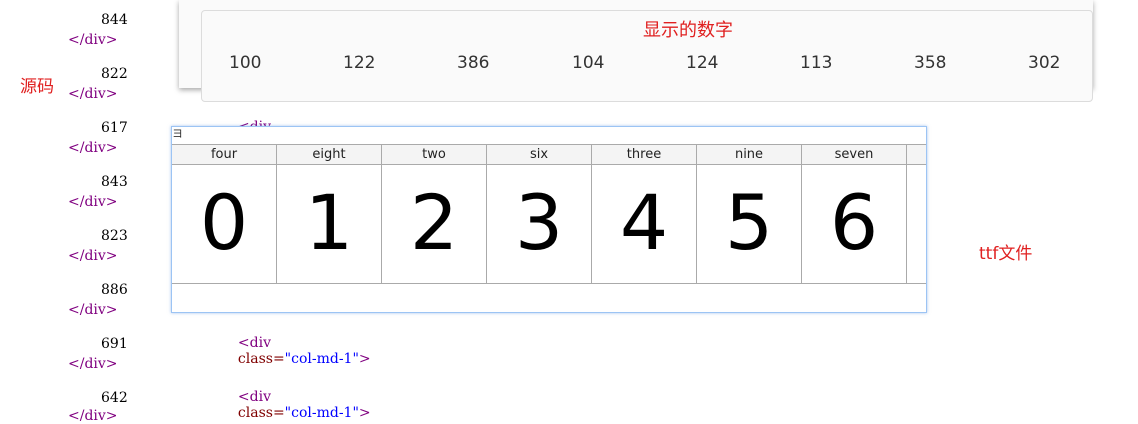  What do you see at coordinates (364, 359) in the screenshot?
I see `div-open-bracket: >` at bounding box center [364, 359].